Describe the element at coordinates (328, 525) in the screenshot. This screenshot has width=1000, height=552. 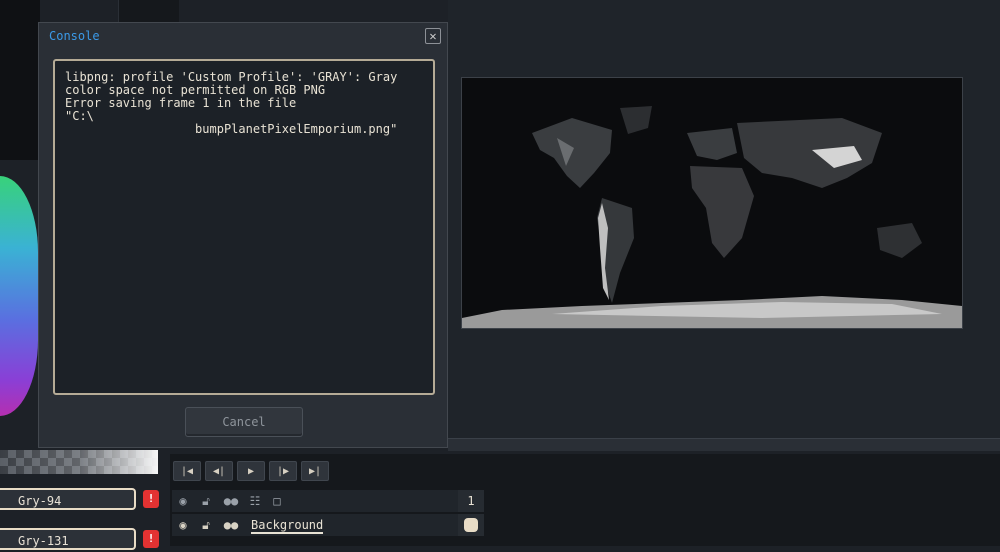
I see `layer-row` at that location.